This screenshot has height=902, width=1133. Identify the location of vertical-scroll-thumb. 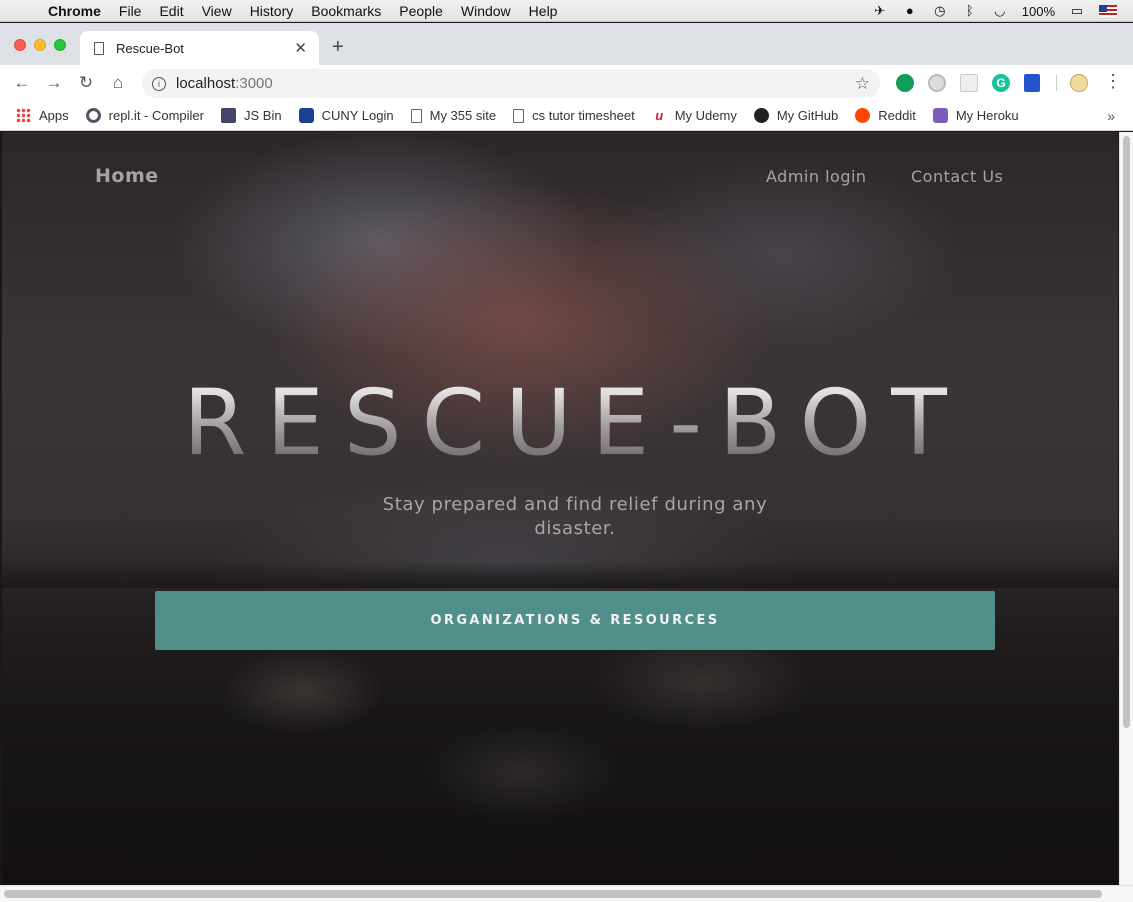
(1126, 432).